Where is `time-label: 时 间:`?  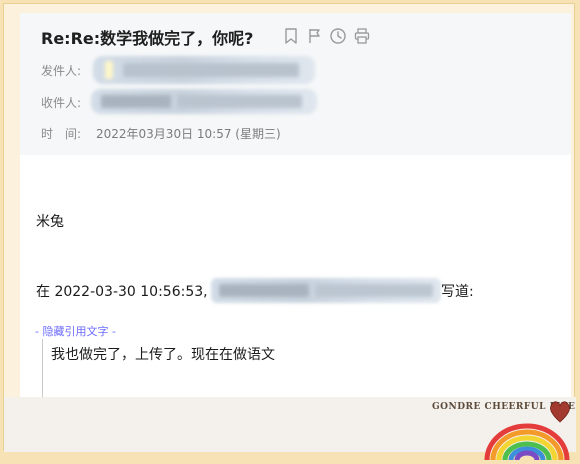 time-label: 时 间: is located at coordinates (61, 134).